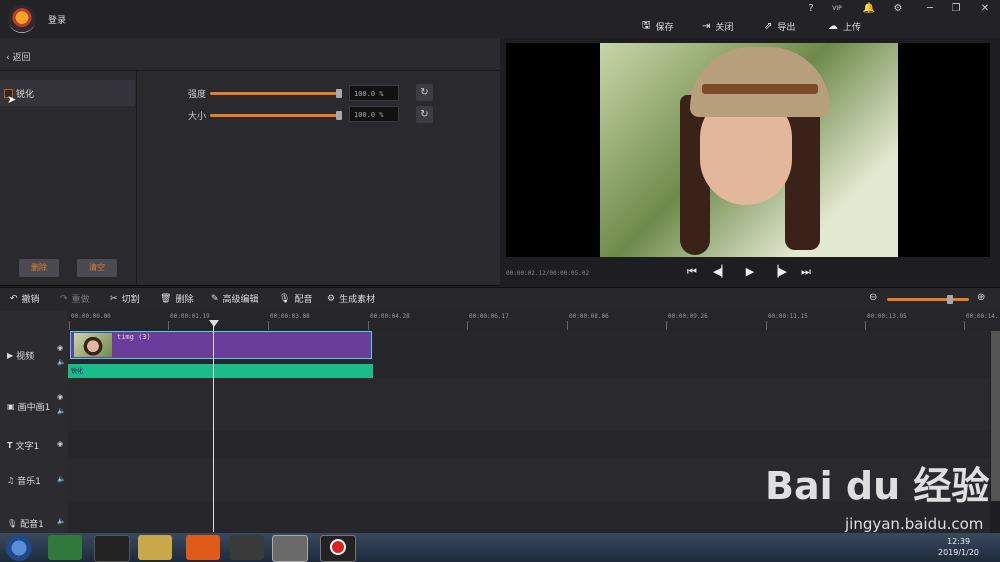 This screenshot has width=1000, height=562. I want to click on ruler-label: 00:00:08.06, so click(589, 316).